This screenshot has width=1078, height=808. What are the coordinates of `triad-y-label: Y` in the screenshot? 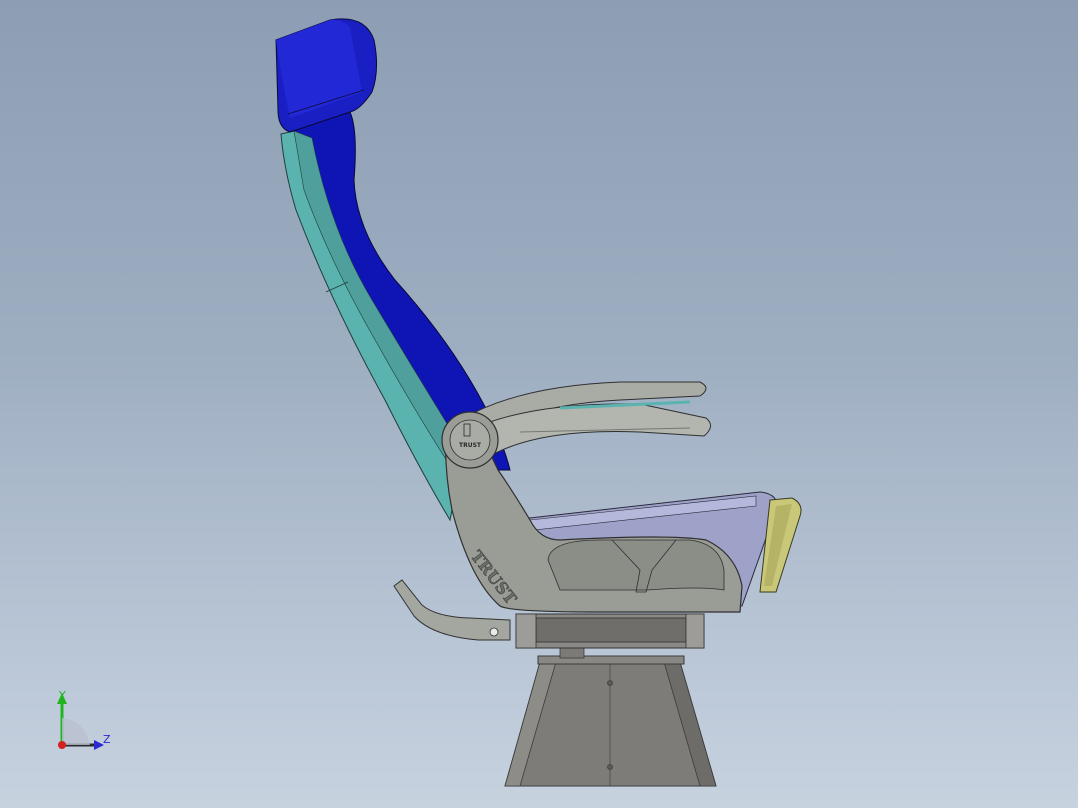 It's located at (62, 695).